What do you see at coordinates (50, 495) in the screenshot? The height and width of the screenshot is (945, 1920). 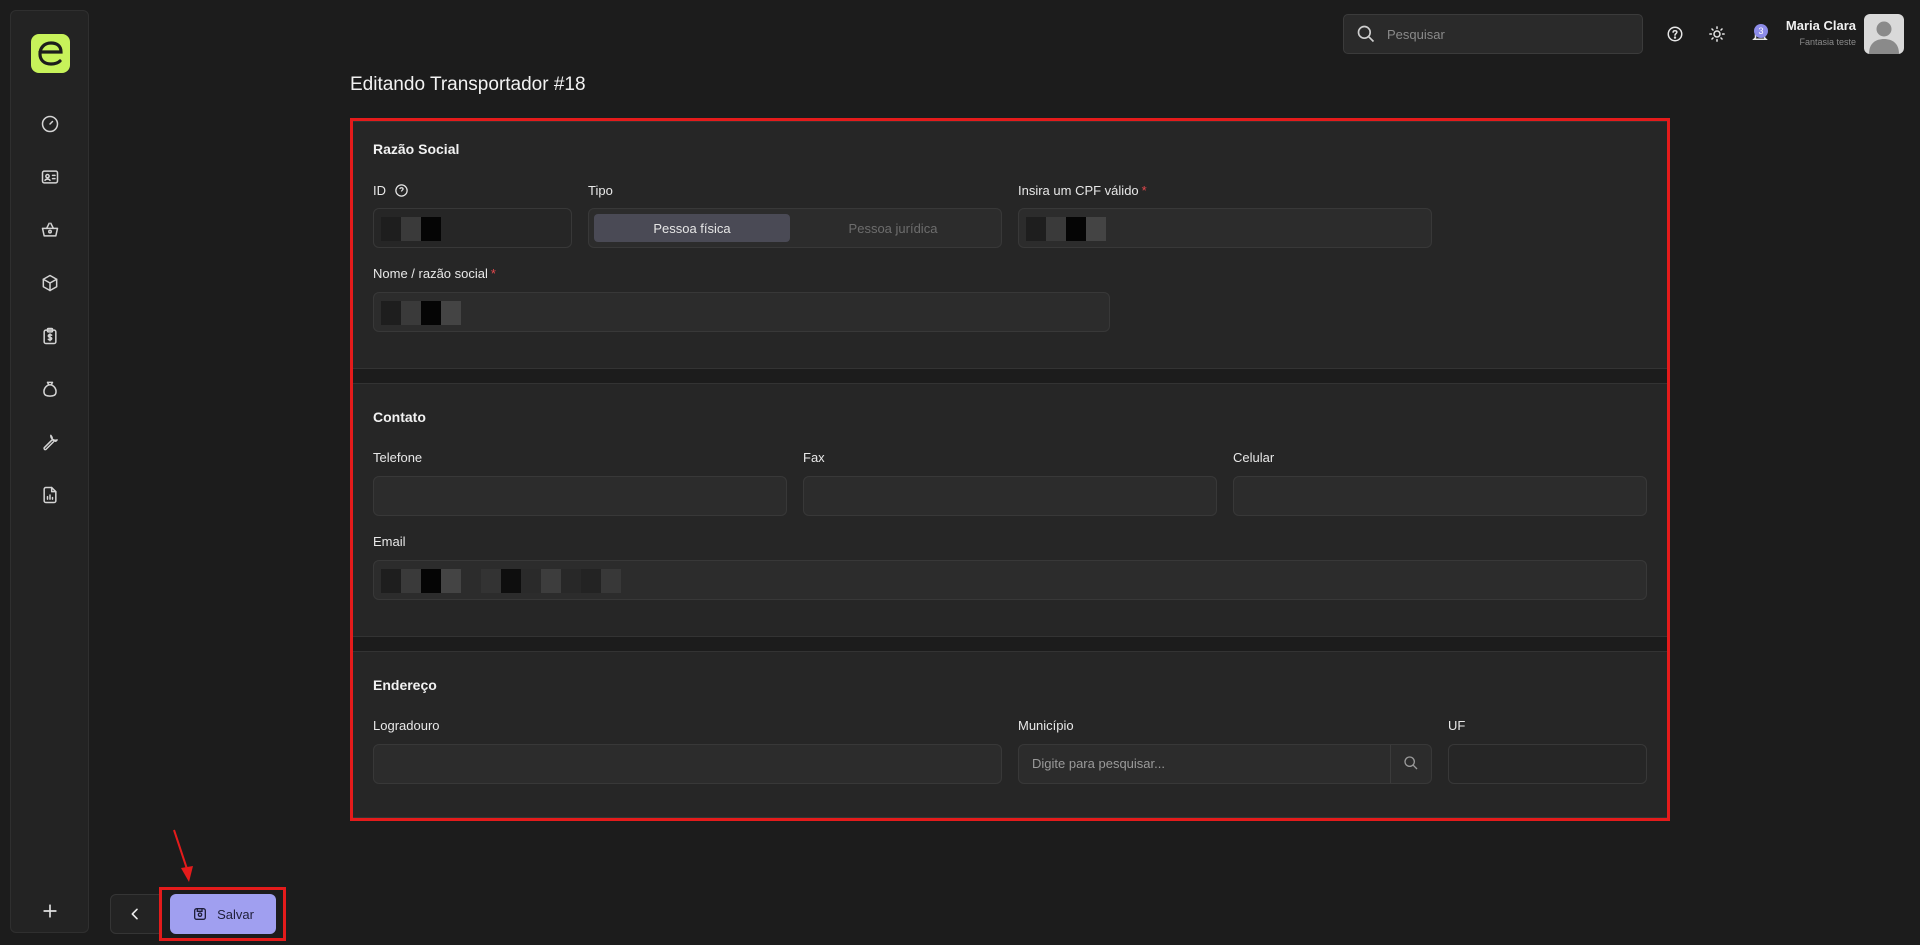 I see `report-icon` at bounding box center [50, 495].